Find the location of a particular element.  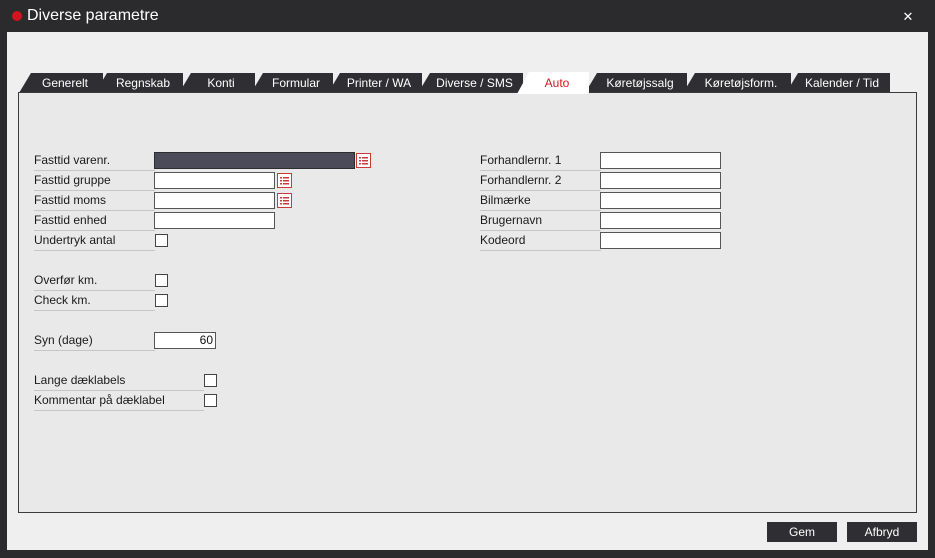

tab-label: Diverse / SMS is located at coordinates (474, 83).